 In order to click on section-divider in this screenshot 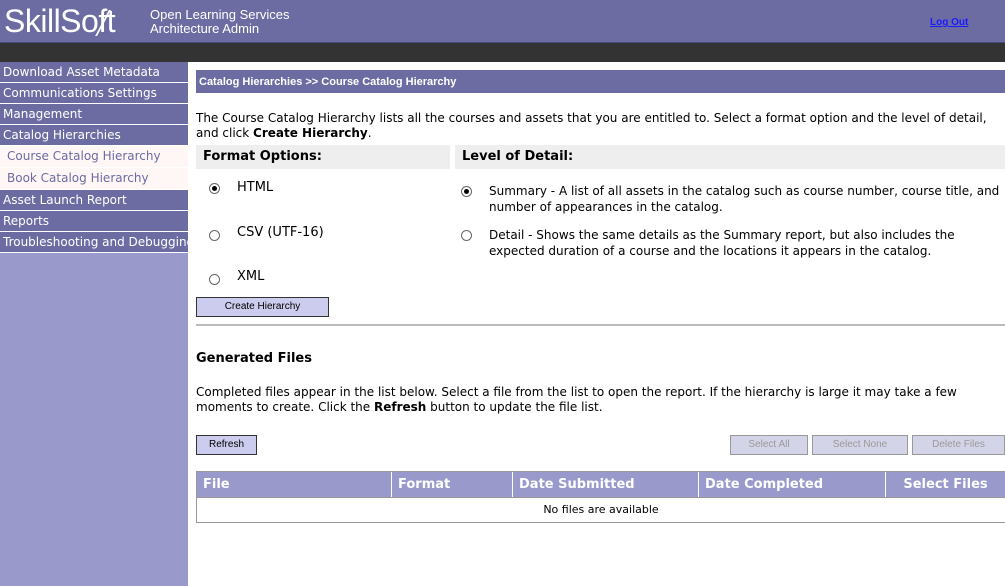, I will do `click(600, 325)`.